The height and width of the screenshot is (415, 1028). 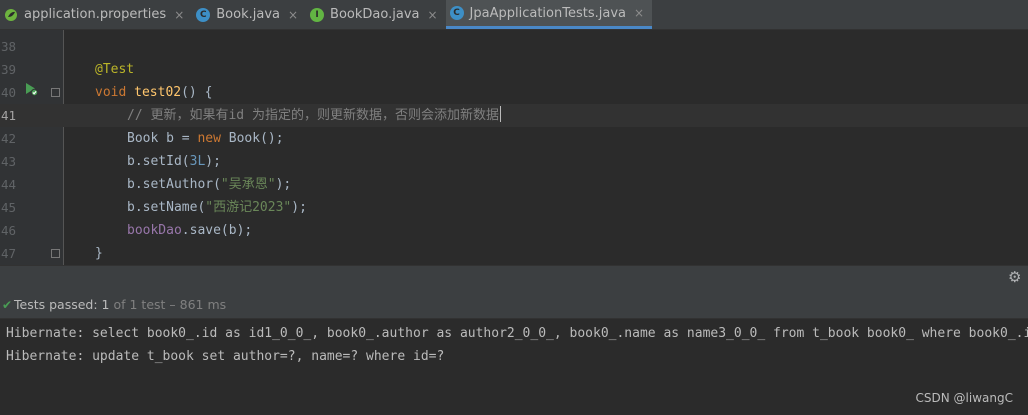 What do you see at coordinates (514, 138) in the screenshot?
I see `code-line: 42 Book b = new Book();` at bounding box center [514, 138].